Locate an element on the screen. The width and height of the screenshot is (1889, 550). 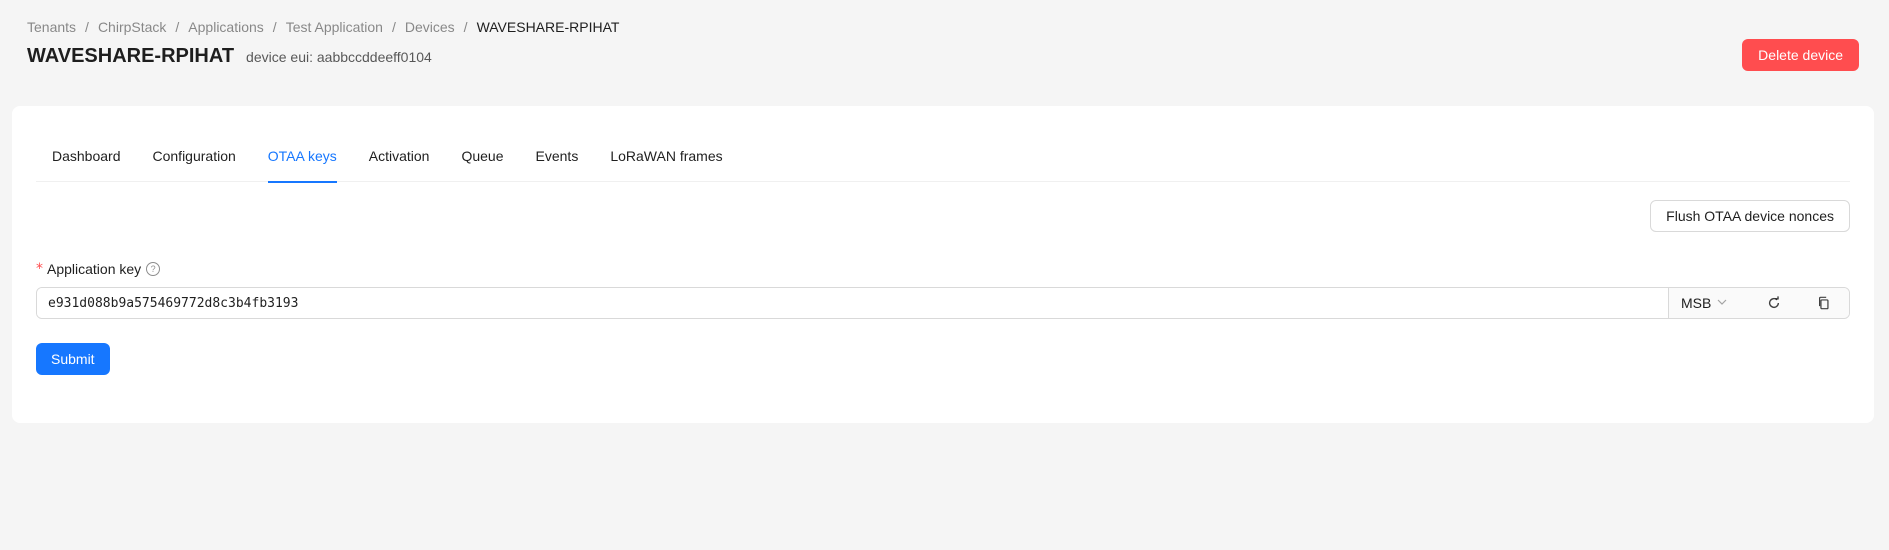
page-title: WAVESHARE-RPIHAT is located at coordinates (131, 56).